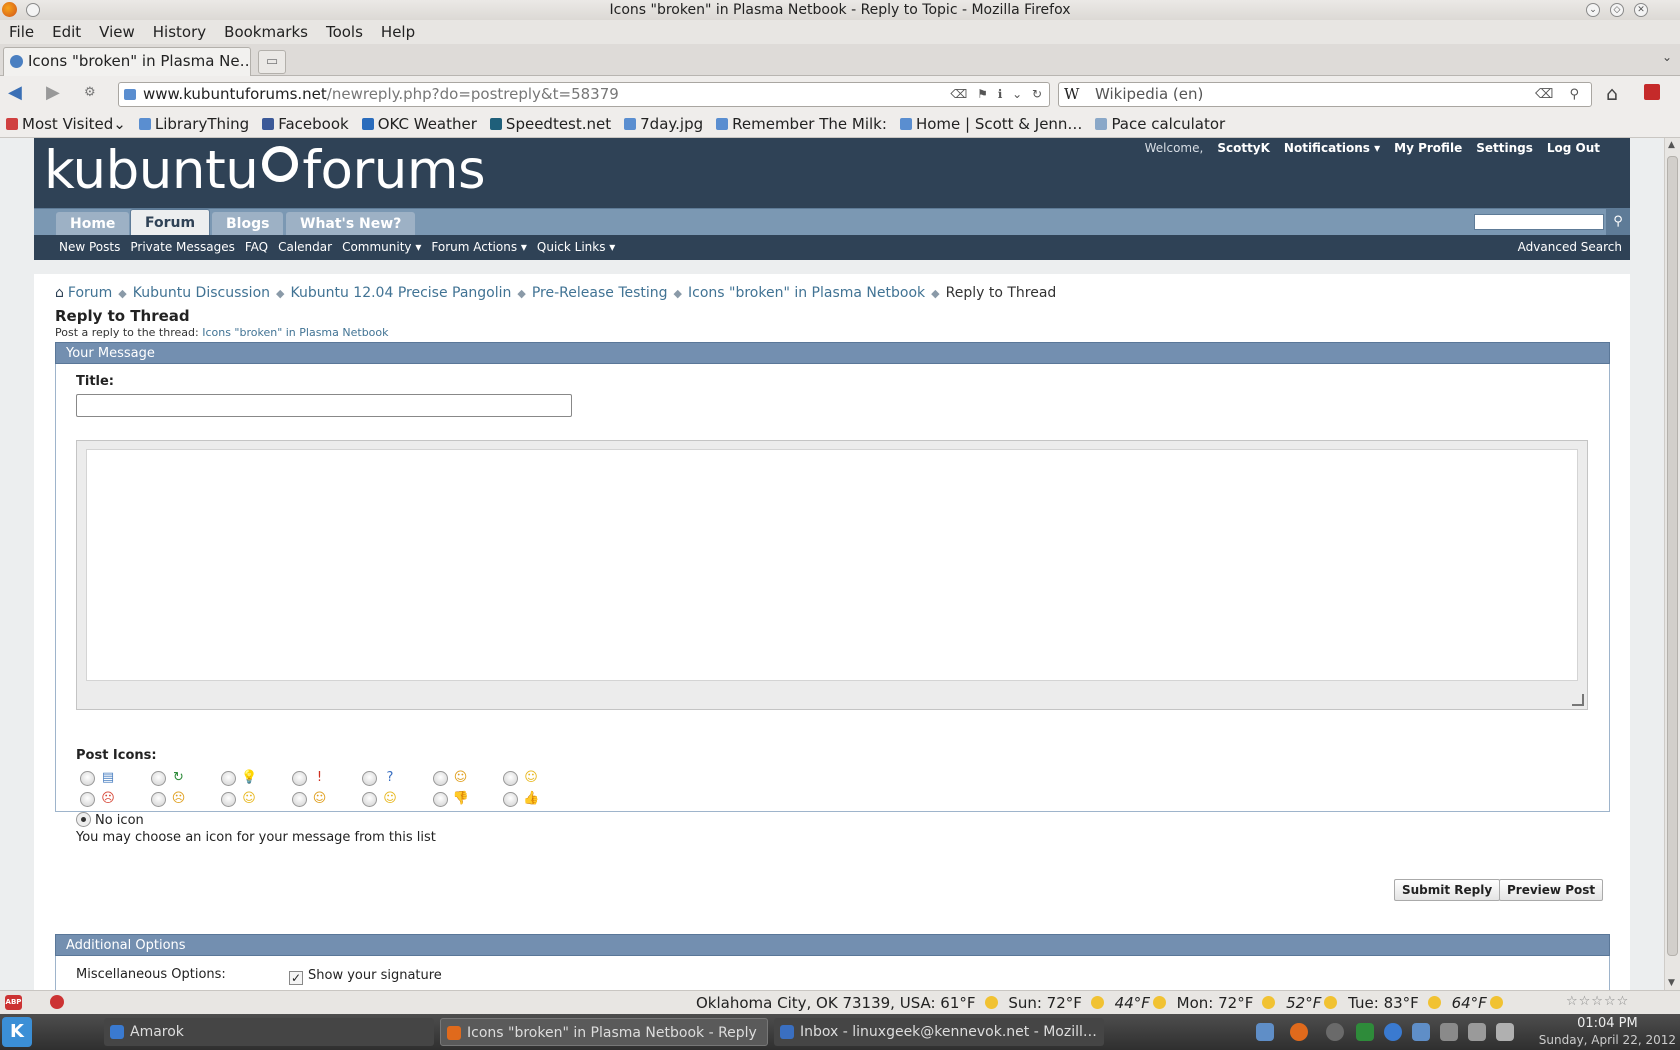 This screenshot has height=1050, width=1680. Describe the element at coordinates (324, 405) in the screenshot. I see `title-input` at that location.